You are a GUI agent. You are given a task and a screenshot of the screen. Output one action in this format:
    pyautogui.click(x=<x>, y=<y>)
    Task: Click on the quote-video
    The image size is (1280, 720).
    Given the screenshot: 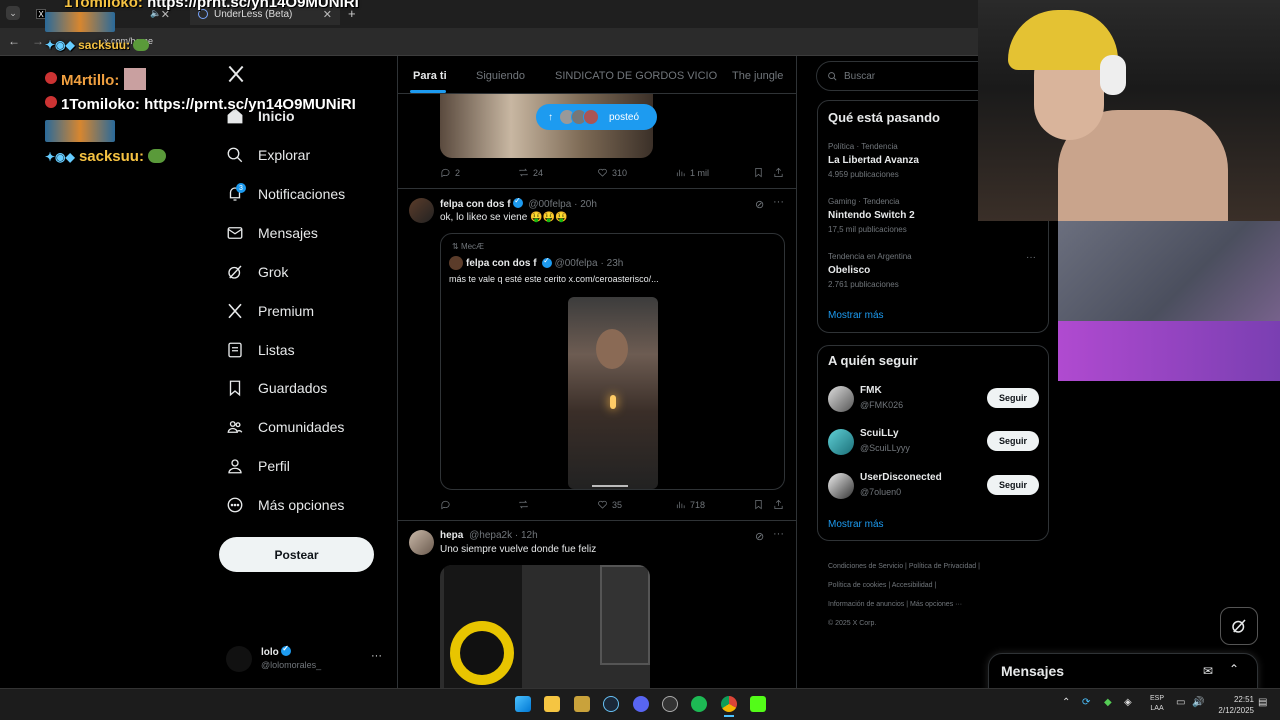 What is the action you would take?
    pyautogui.click(x=613, y=393)
    